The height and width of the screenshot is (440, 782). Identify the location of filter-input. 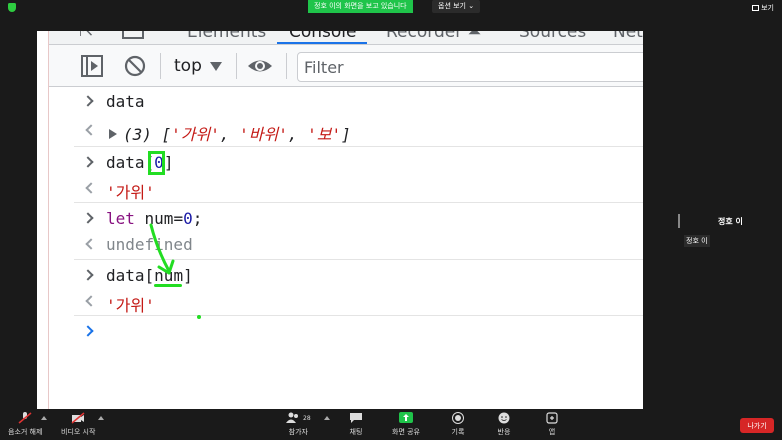
(470, 67).